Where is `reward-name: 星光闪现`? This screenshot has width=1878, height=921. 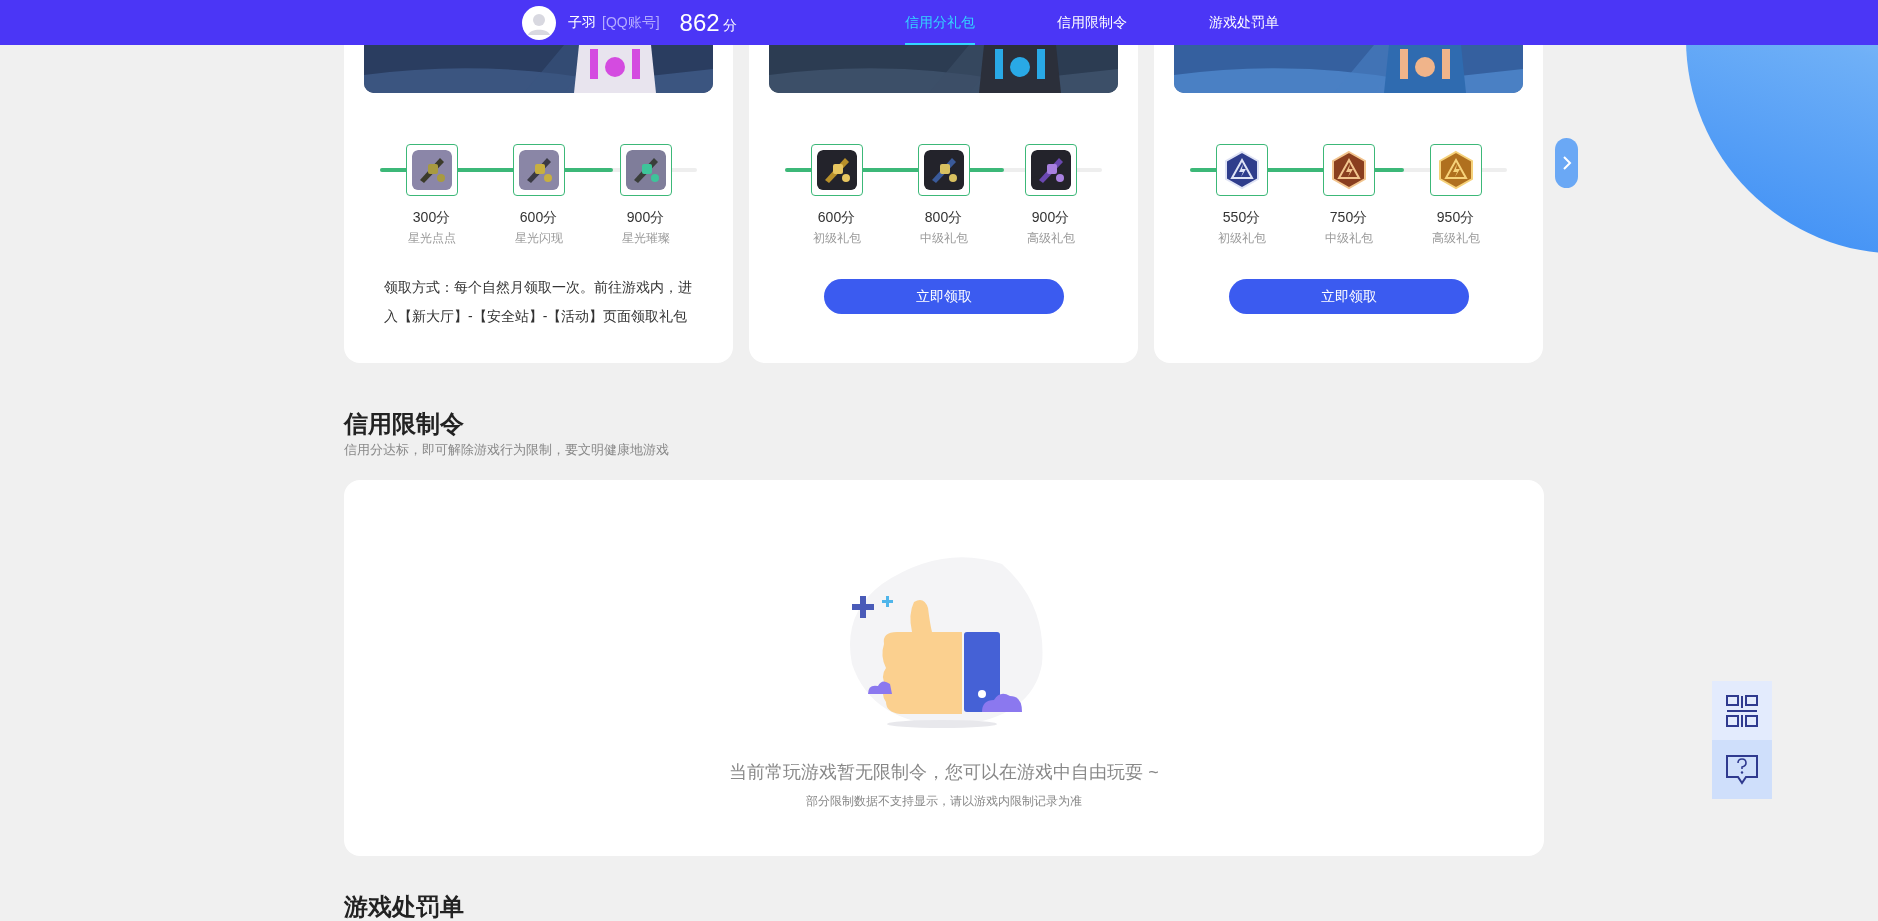 reward-name: 星光闪现 is located at coordinates (538, 238).